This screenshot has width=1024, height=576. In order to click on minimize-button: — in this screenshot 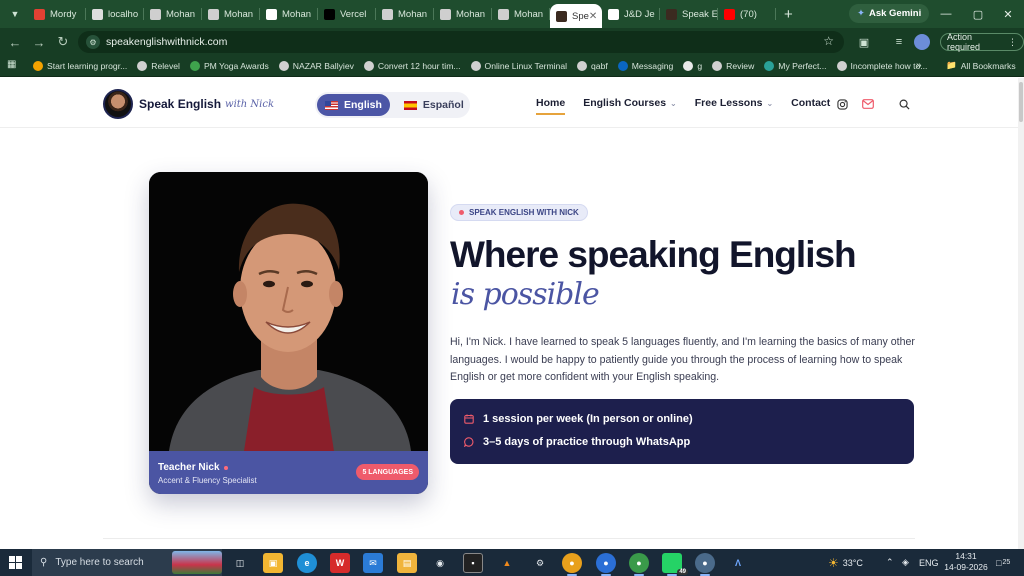, I will do `click(946, 14)`.